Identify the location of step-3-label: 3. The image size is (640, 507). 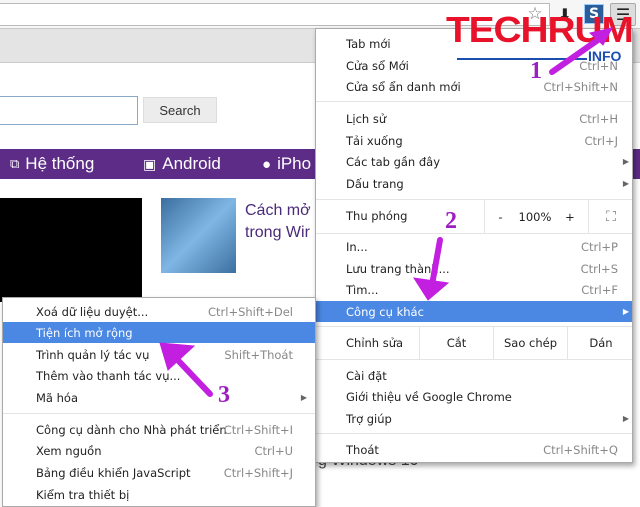
(224, 395).